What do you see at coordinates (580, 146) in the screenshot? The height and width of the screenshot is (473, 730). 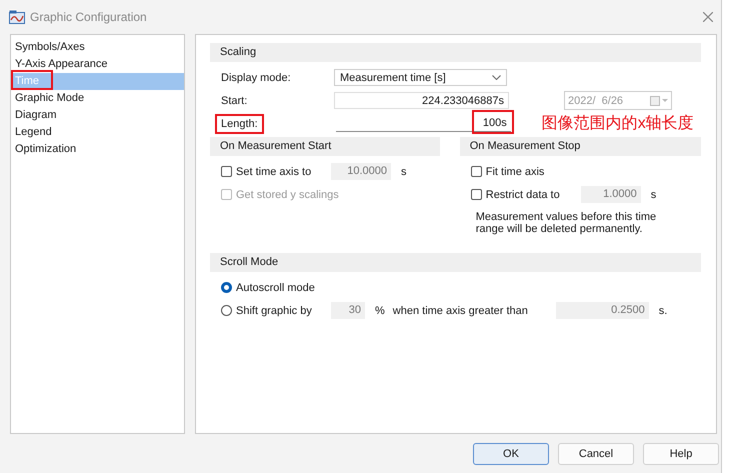 I see `section-header: On Measurement Stop` at bounding box center [580, 146].